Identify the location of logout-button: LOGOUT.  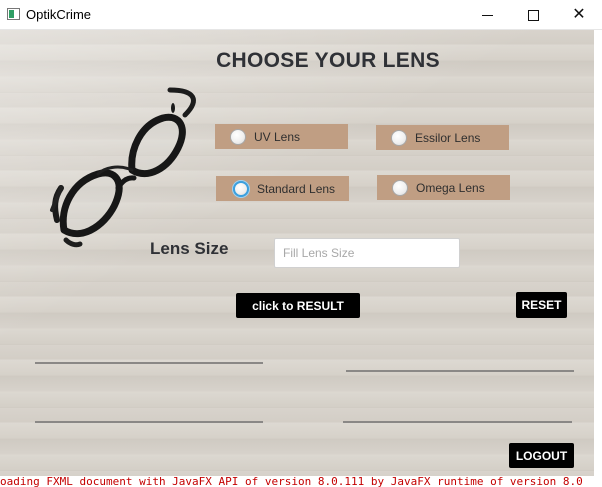
(541, 455).